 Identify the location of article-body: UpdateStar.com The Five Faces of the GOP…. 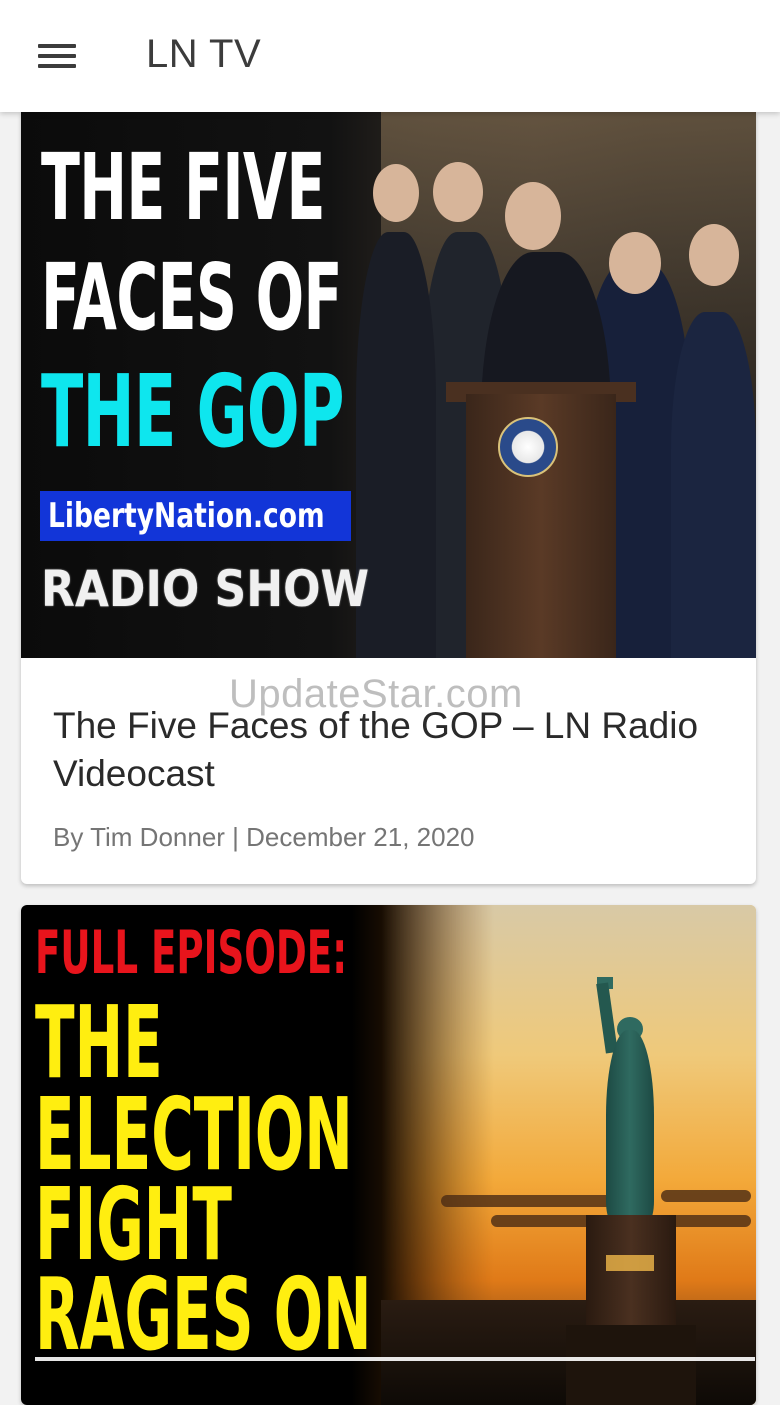
(388, 755).